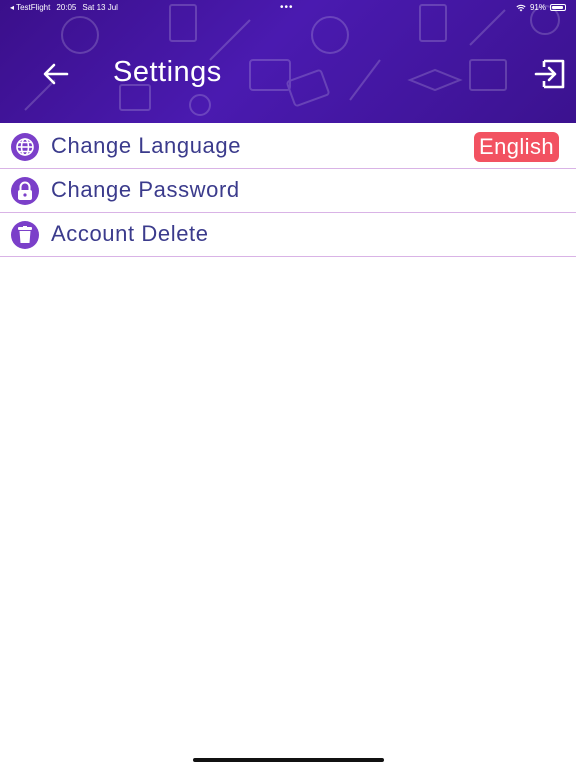 This screenshot has width=576, height=768. I want to click on settings-item-change-language: Change Language English, so click(288, 147).